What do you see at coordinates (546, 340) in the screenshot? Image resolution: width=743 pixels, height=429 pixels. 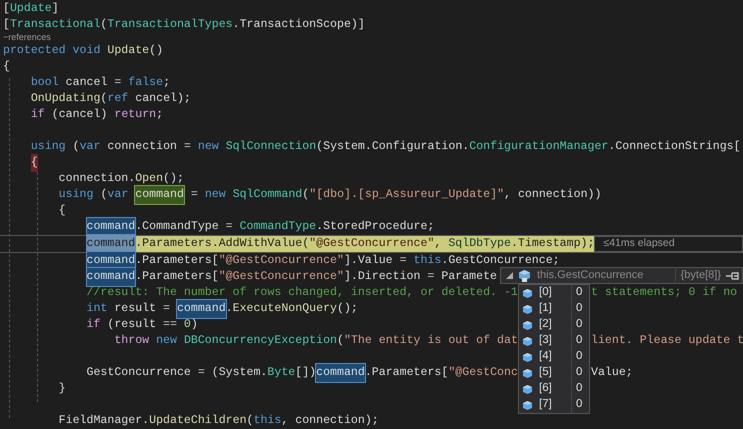 I see `array-index: [3]` at bounding box center [546, 340].